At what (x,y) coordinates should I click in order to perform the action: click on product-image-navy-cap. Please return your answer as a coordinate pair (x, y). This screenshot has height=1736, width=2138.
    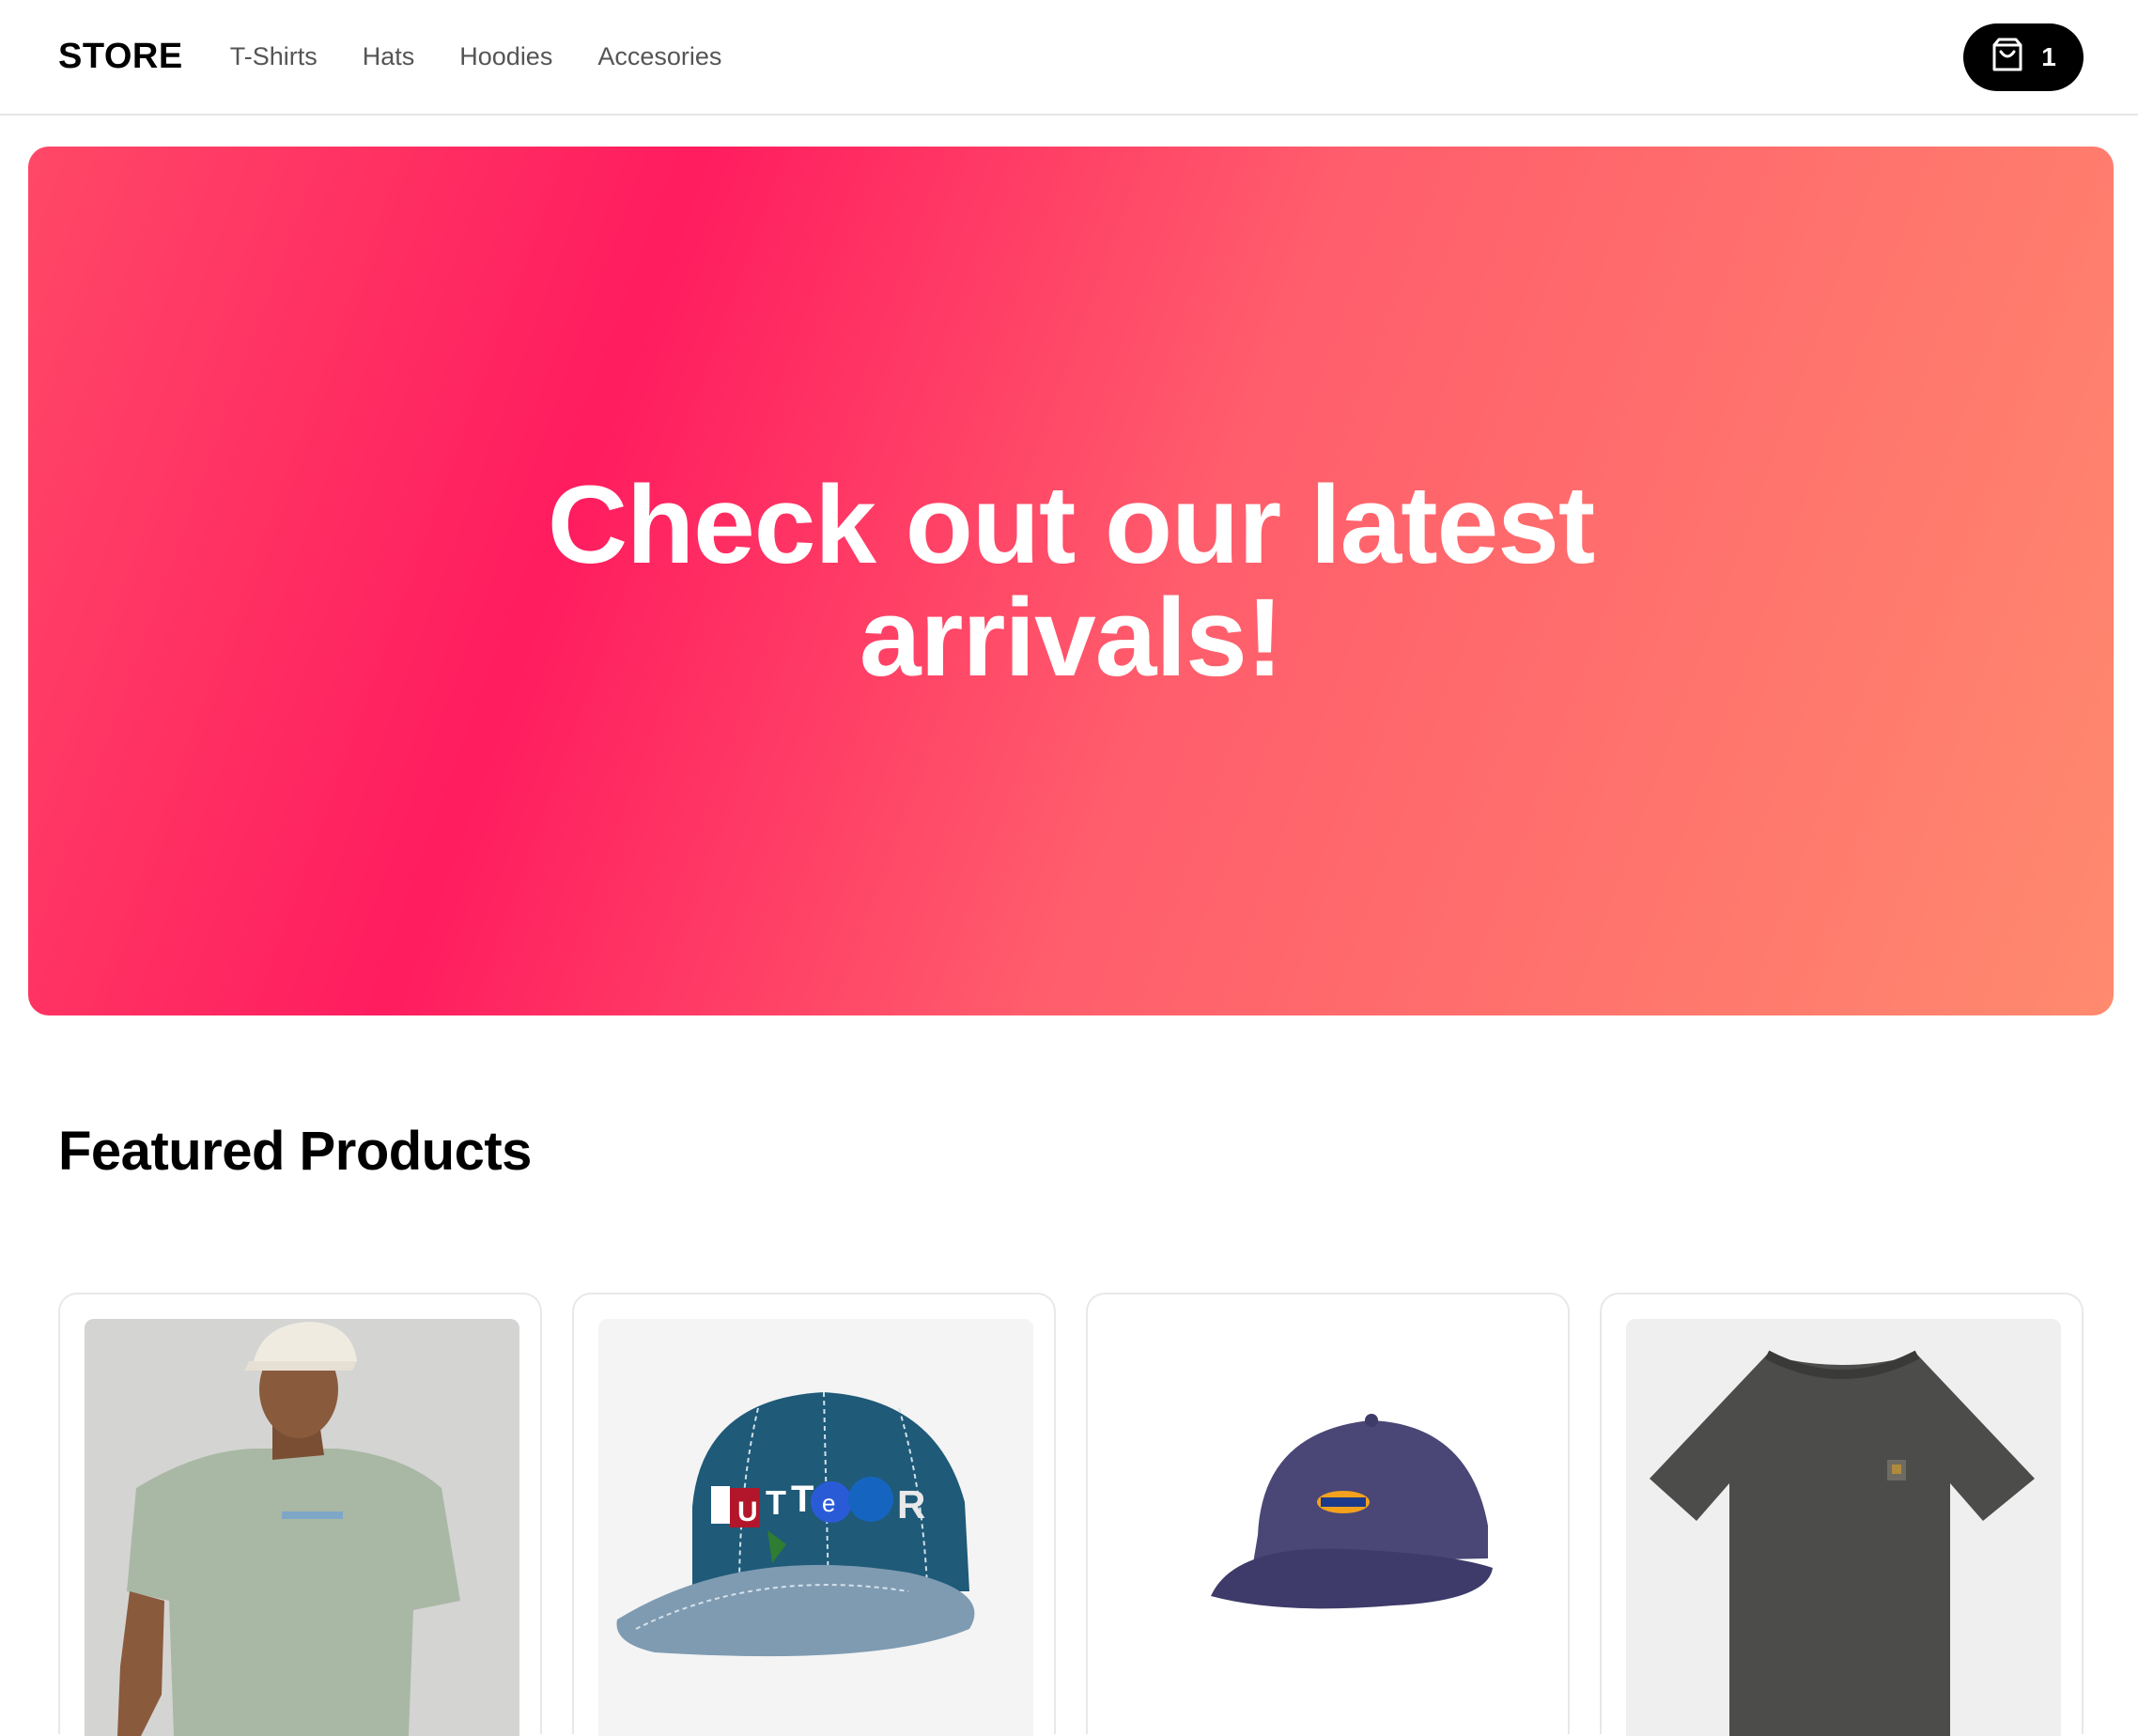
    Looking at the image, I should click on (1329, 1527).